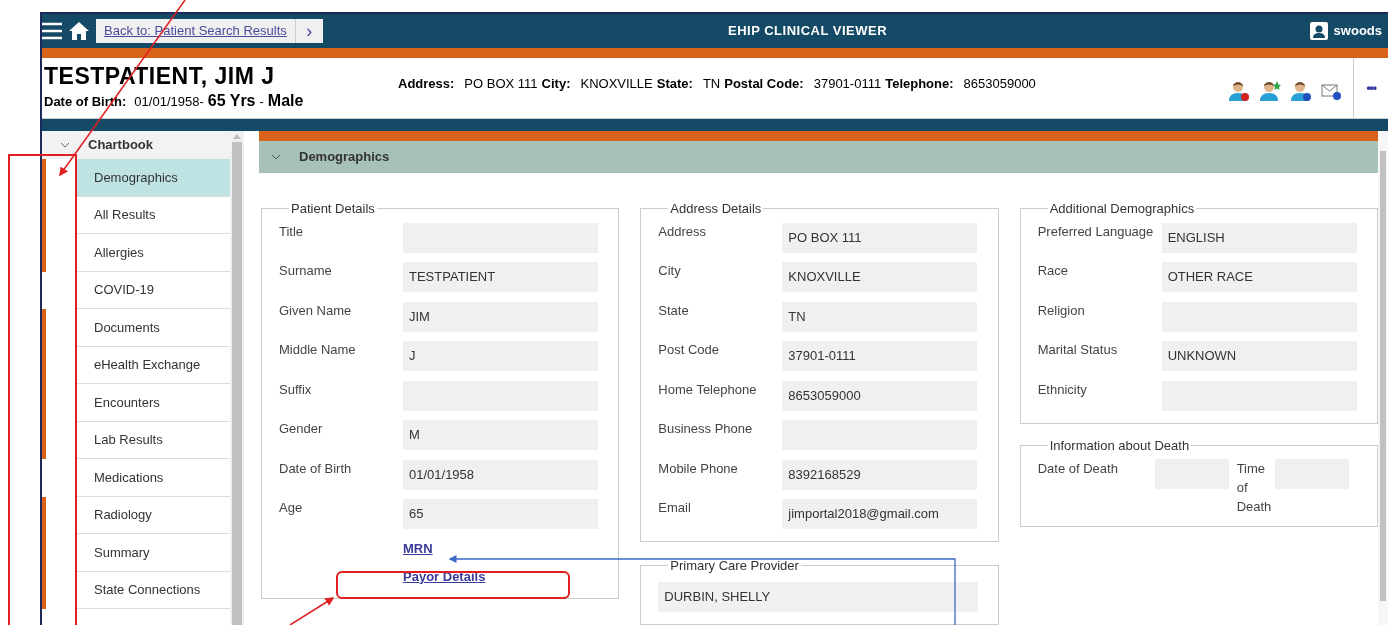  Describe the element at coordinates (708, 388) in the screenshot. I see `field-label: Home Telephone` at that location.